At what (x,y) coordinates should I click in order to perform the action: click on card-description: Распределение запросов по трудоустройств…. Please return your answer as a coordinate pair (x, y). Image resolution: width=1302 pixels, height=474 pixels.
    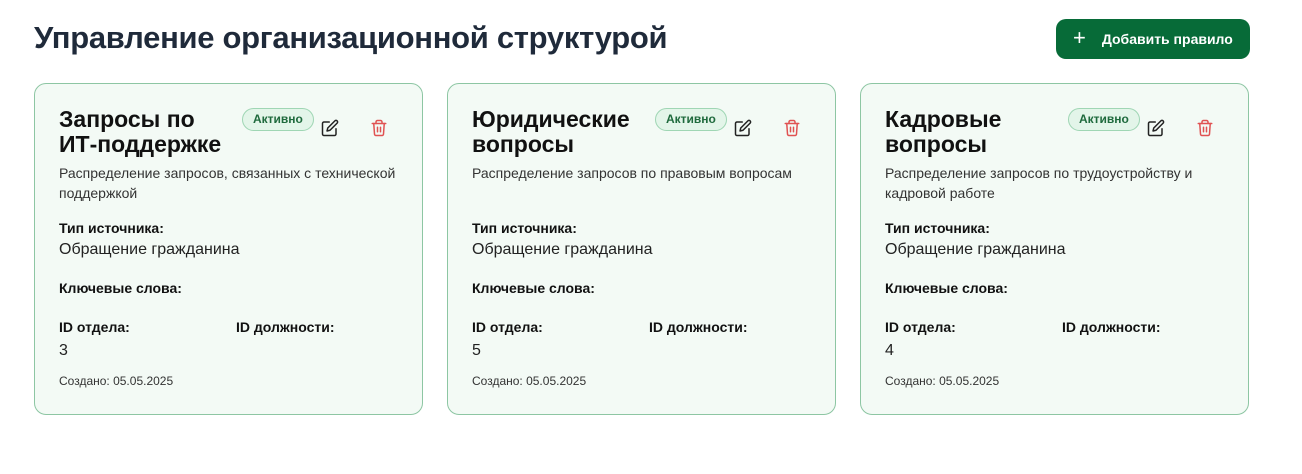
    Looking at the image, I should click on (1039, 183).